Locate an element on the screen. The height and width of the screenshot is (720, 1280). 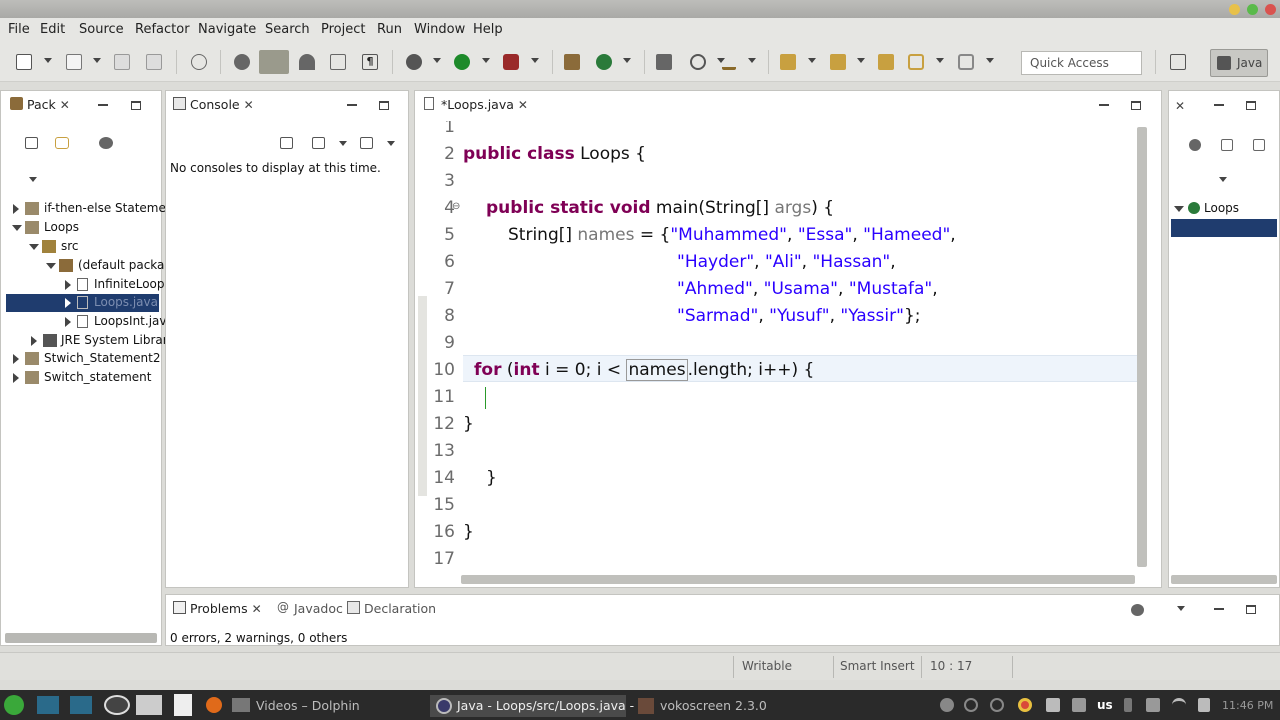
screen-recorder-icon is located at coordinates (117, 705).